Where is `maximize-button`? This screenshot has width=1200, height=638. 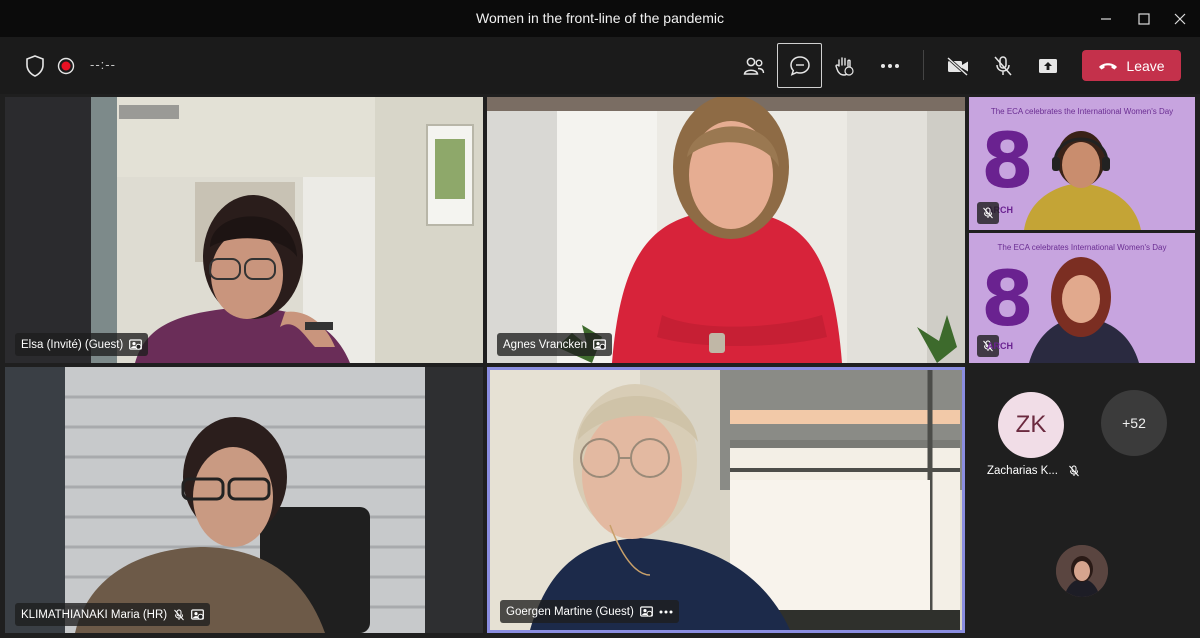
maximize-button is located at coordinates (1144, 18).